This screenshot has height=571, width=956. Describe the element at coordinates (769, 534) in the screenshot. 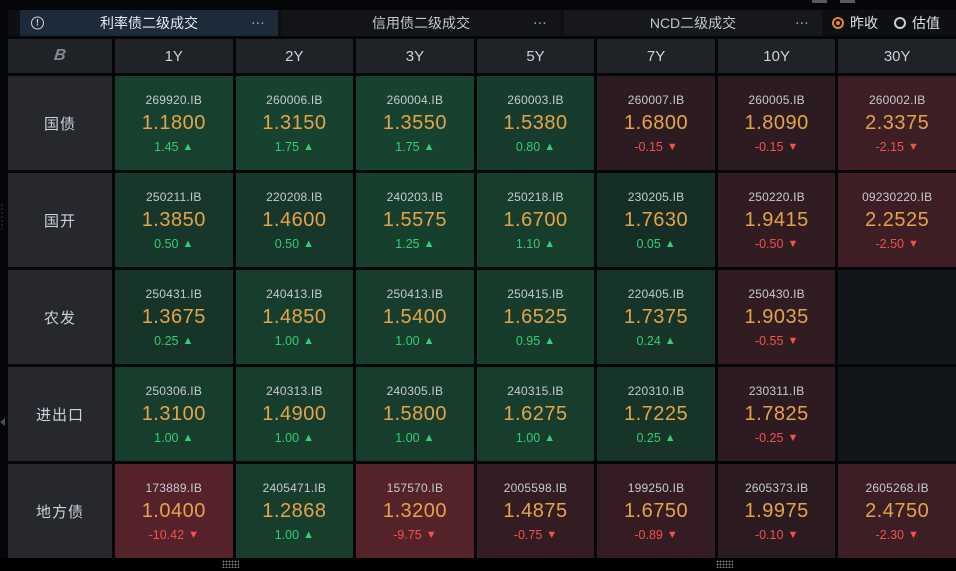

I see `change-value: -0.10` at that location.